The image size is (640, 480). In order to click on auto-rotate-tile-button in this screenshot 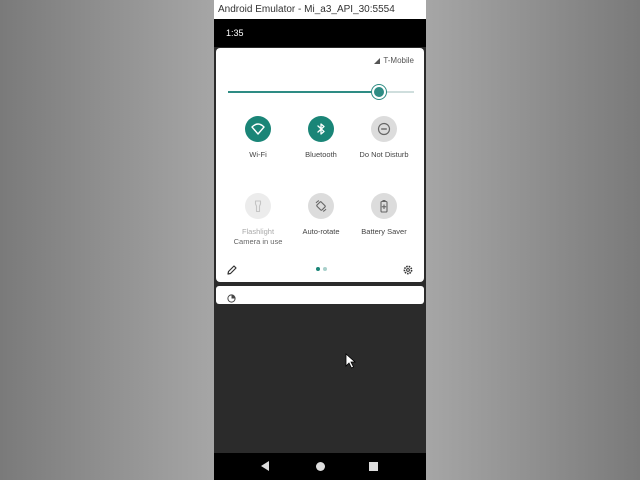, I will do `click(321, 206)`.